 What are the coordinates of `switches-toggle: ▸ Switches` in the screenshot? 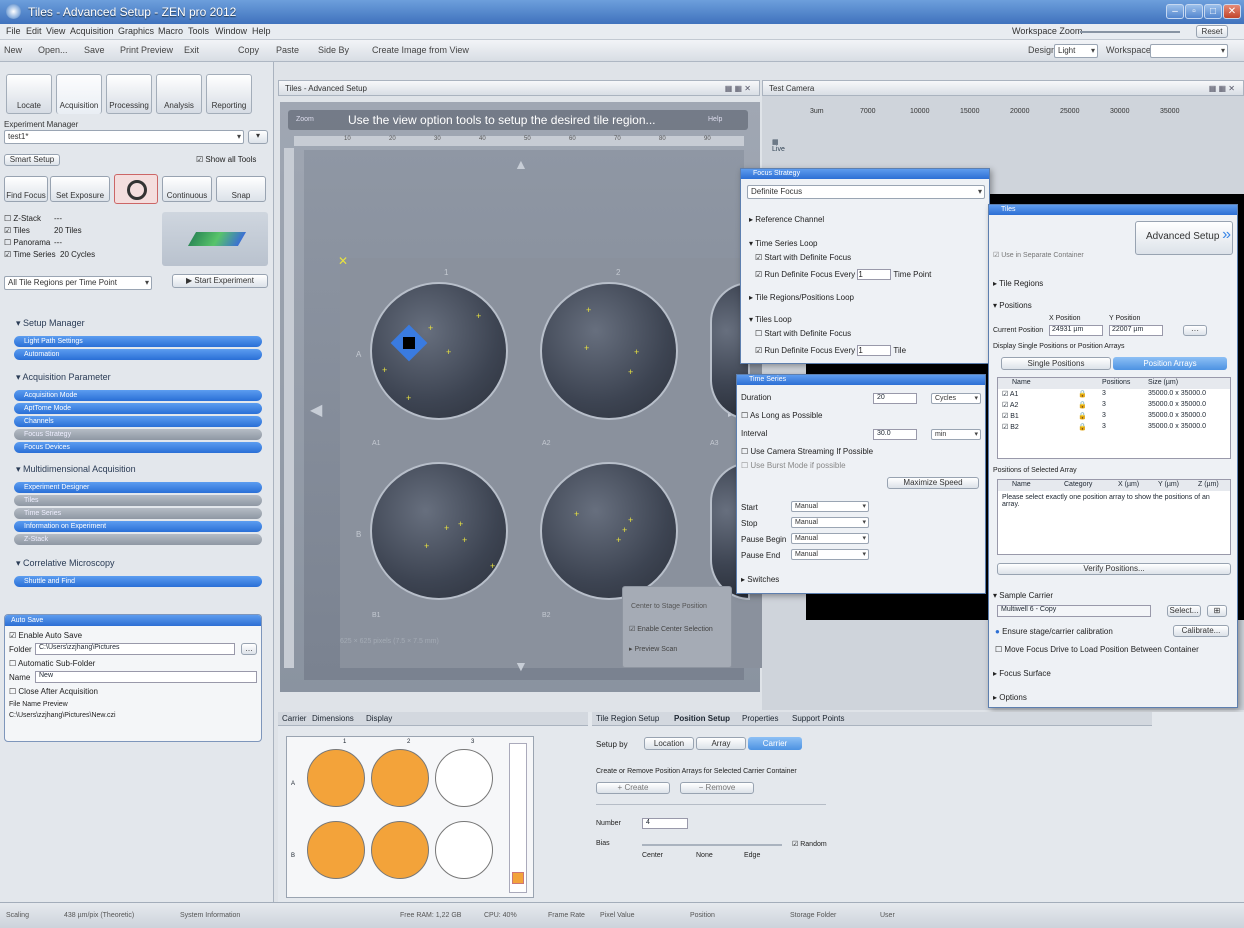 It's located at (760, 579).